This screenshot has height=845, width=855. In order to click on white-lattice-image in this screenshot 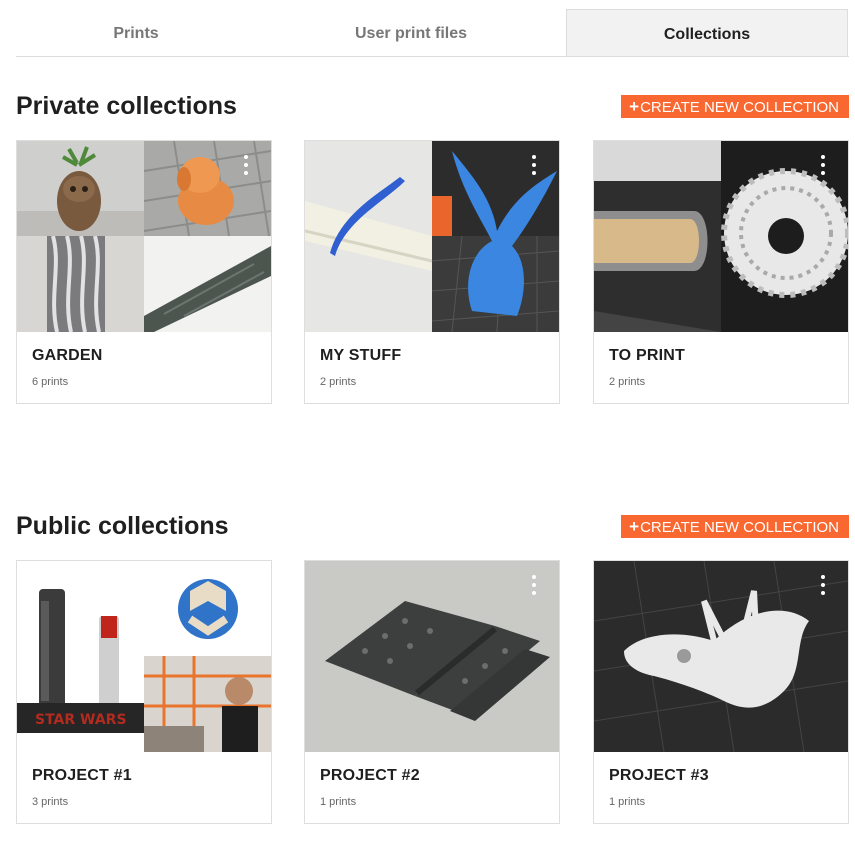, I will do `click(784, 236)`.